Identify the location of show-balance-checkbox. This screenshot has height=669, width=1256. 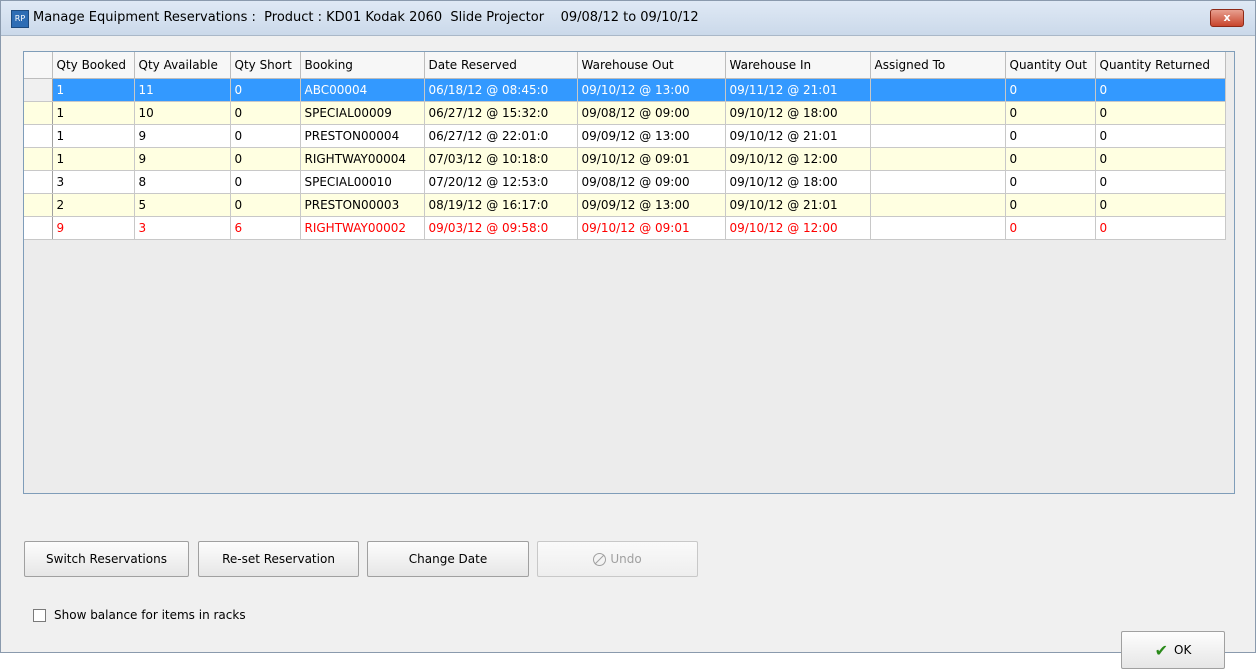
(39, 615).